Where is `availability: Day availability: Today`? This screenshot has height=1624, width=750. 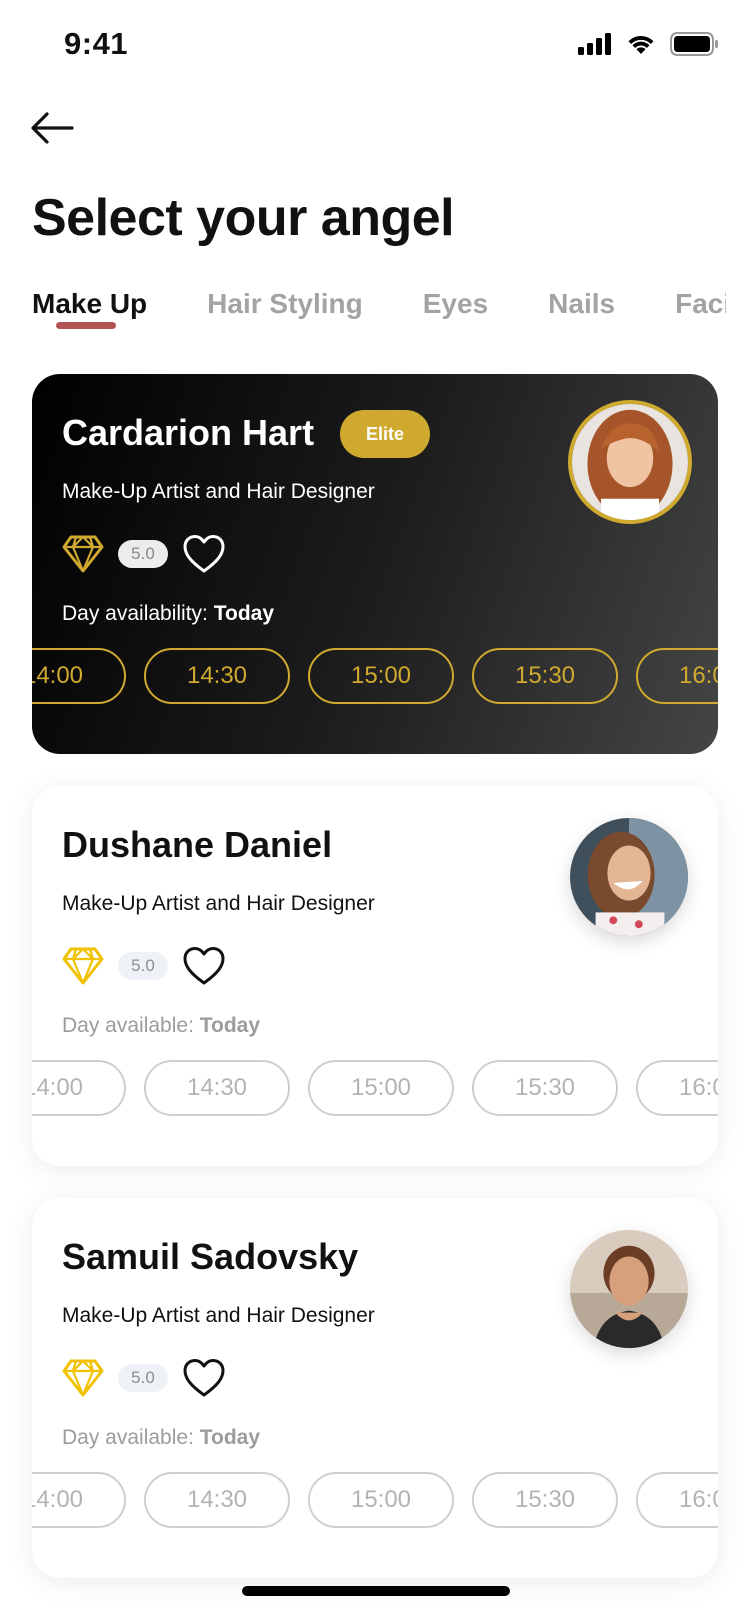
availability: Day availability: Today is located at coordinates (168, 614).